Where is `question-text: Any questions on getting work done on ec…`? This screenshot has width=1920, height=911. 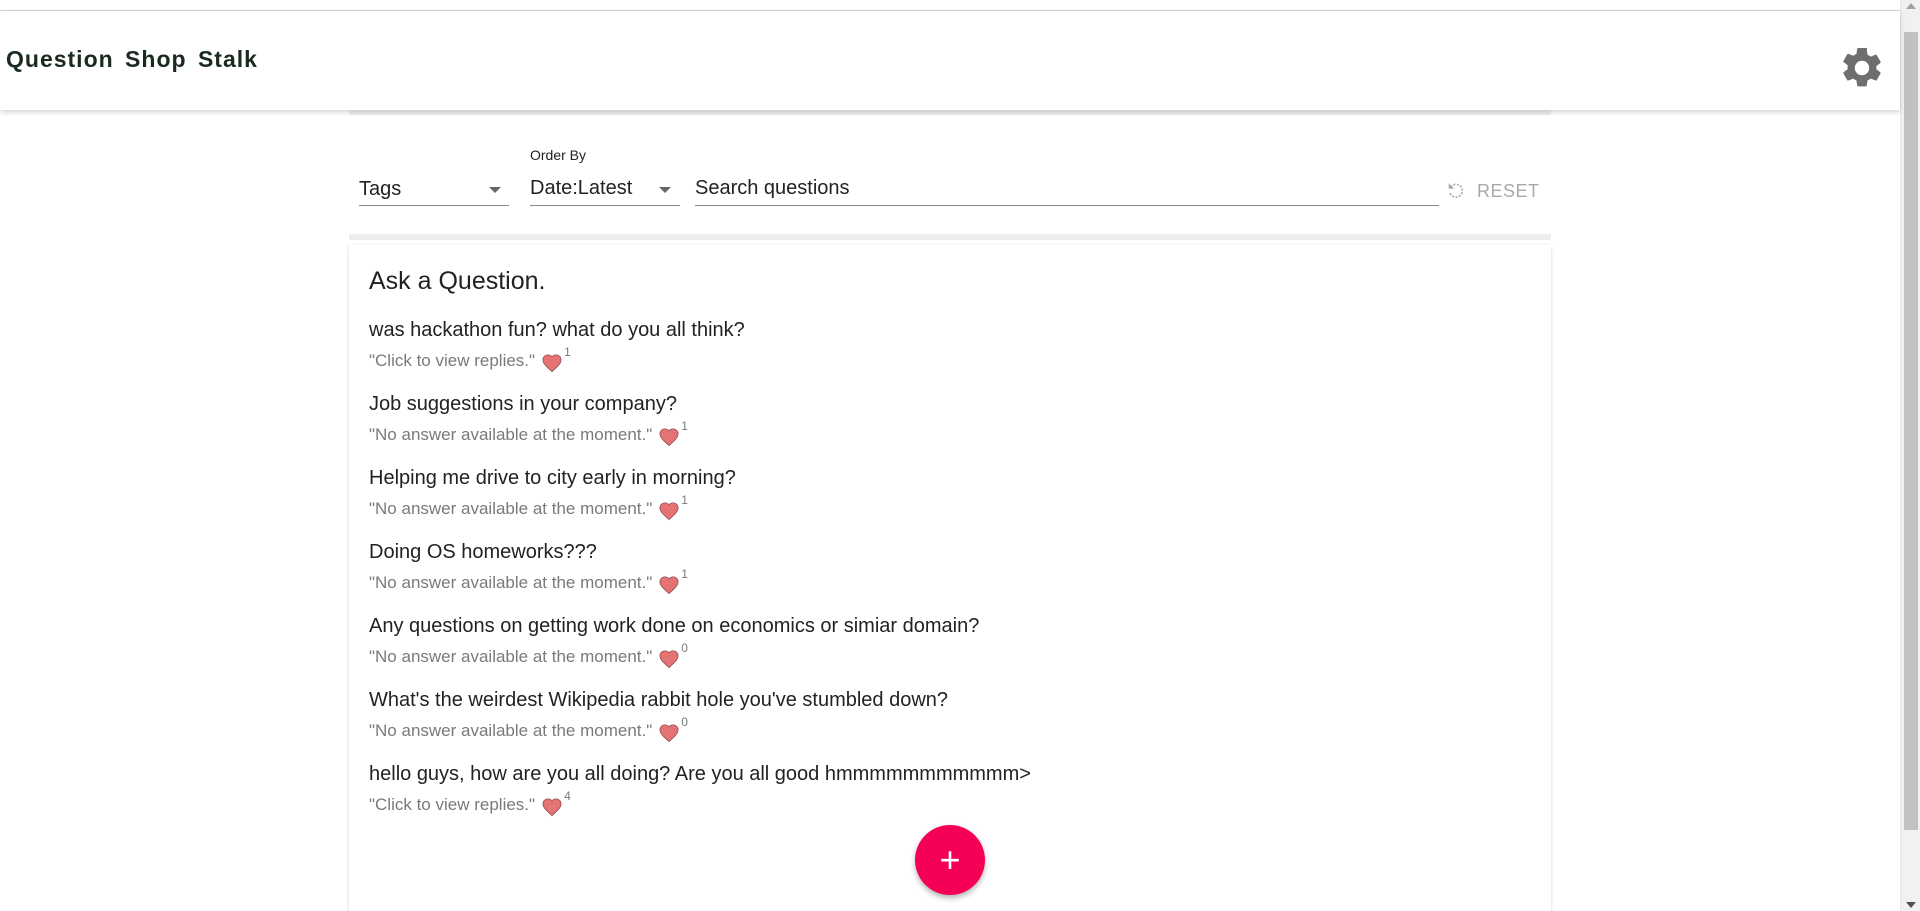 question-text: Any questions on getting work done on ec… is located at coordinates (674, 626).